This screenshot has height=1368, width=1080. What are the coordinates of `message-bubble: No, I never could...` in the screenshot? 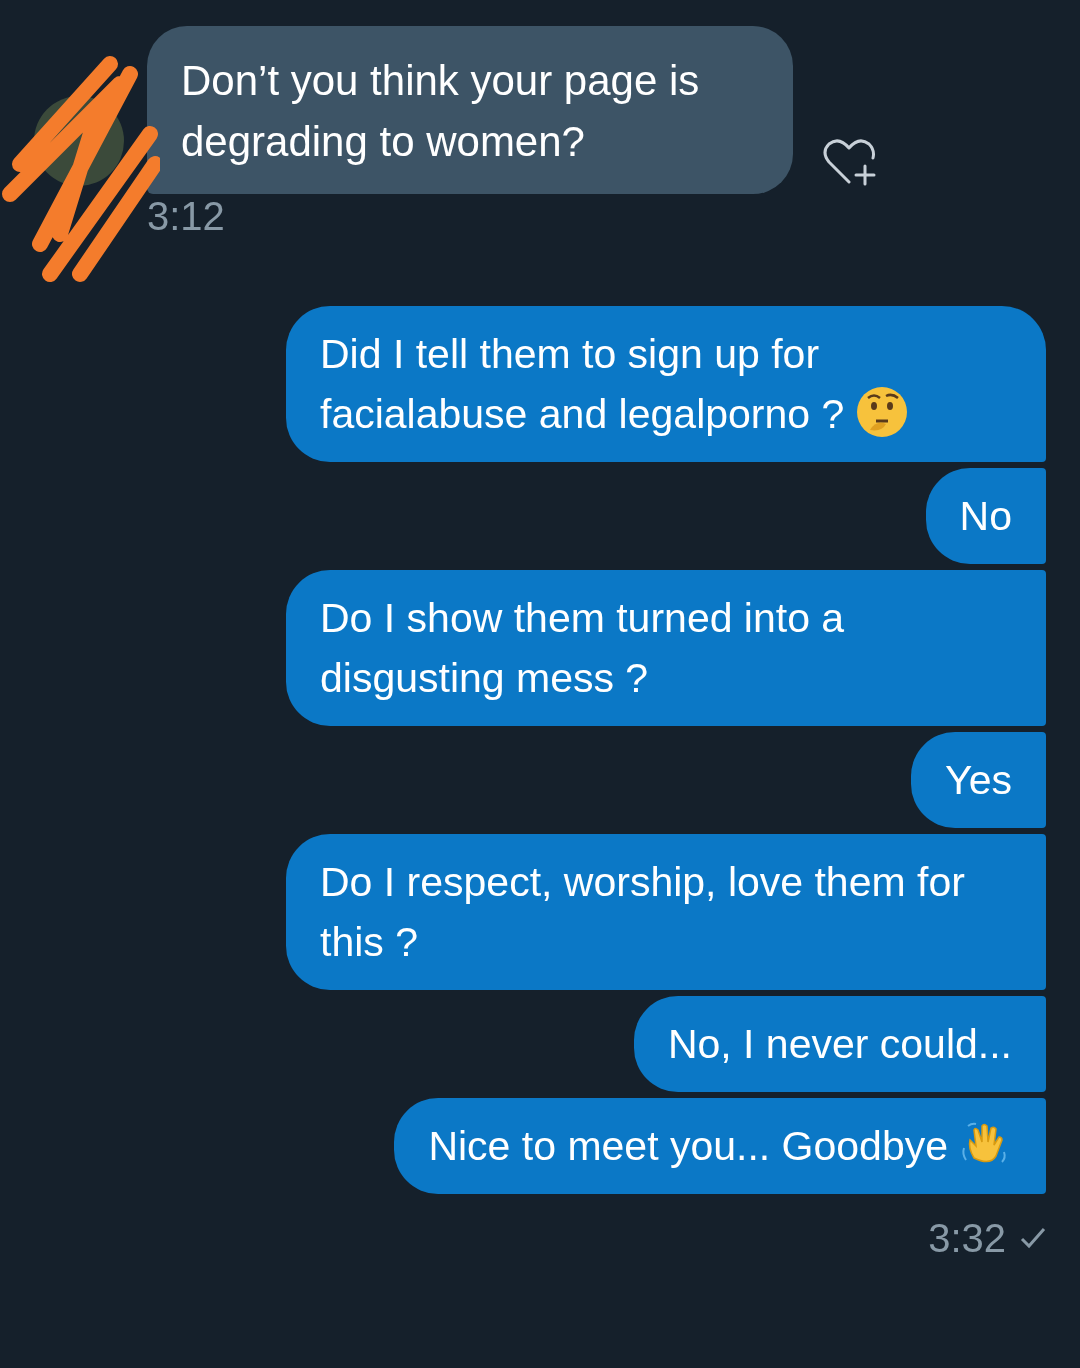 It's located at (839, 1044).